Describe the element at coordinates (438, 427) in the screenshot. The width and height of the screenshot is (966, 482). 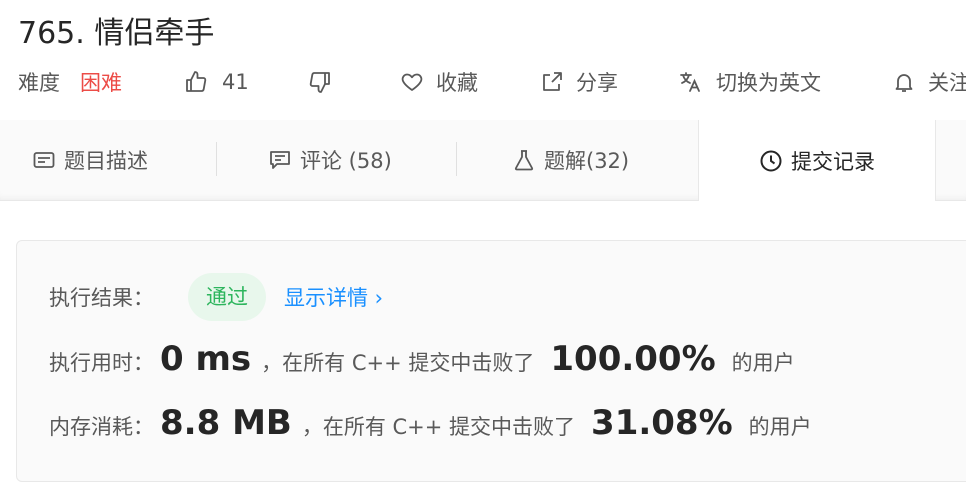
I see `memory-text: ，在所有 C++ 提交中击败了` at that location.